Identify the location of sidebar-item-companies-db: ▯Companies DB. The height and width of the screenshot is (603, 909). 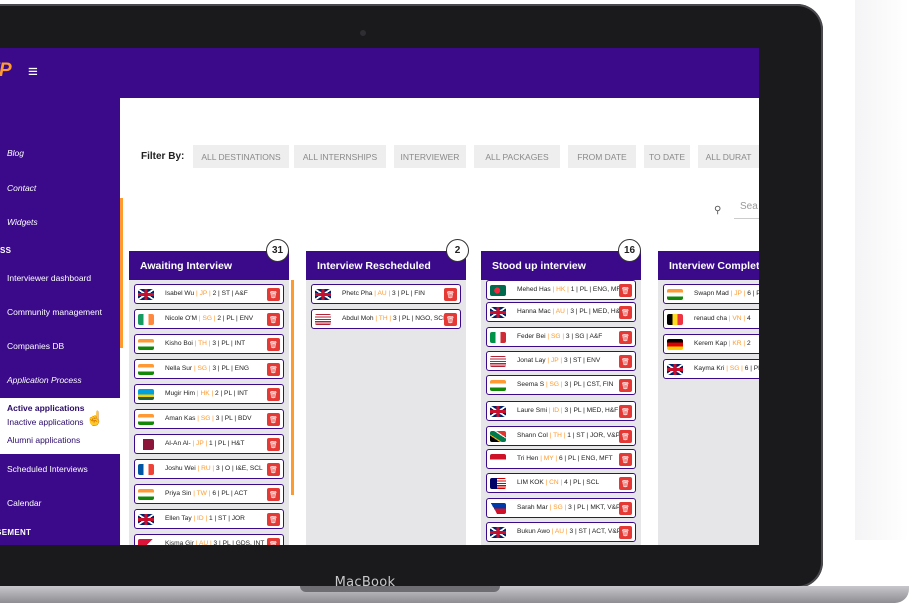
(60, 346).